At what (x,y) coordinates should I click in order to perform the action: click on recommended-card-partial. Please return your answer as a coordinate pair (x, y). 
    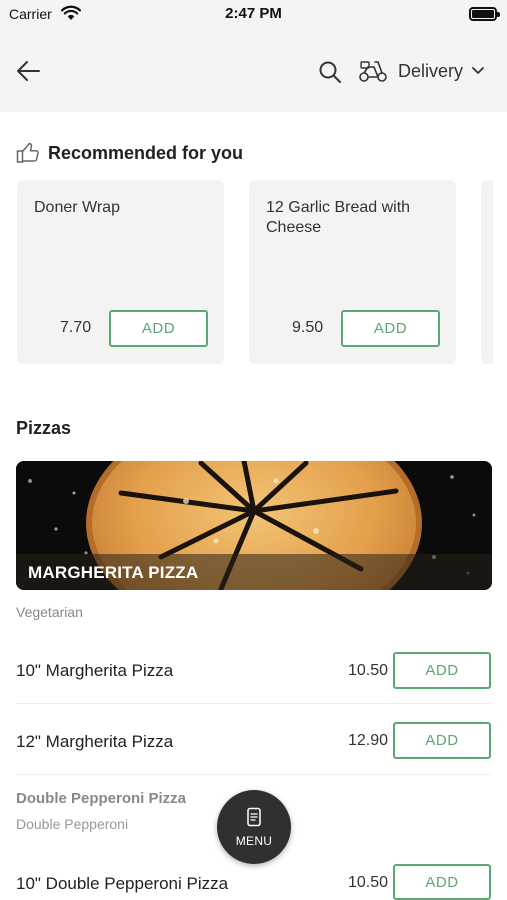
    Looking at the image, I should click on (487, 272).